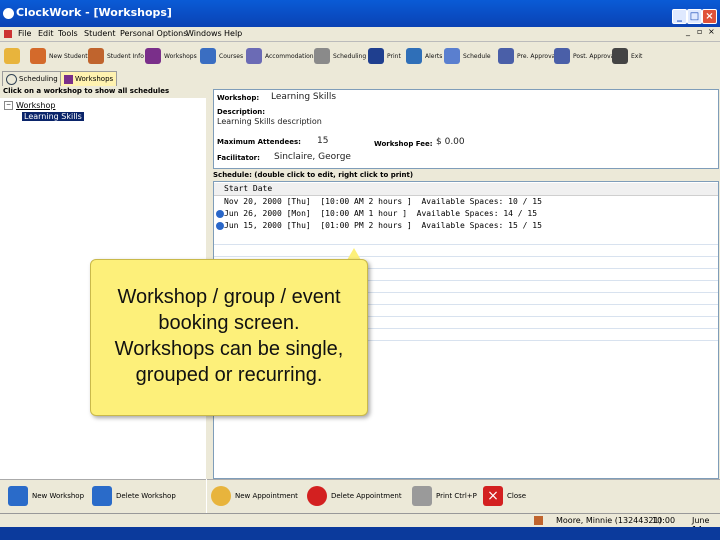  What do you see at coordinates (68, 33) in the screenshot?
I see `menu-tools: Tools` at bounding box center [68, 33].